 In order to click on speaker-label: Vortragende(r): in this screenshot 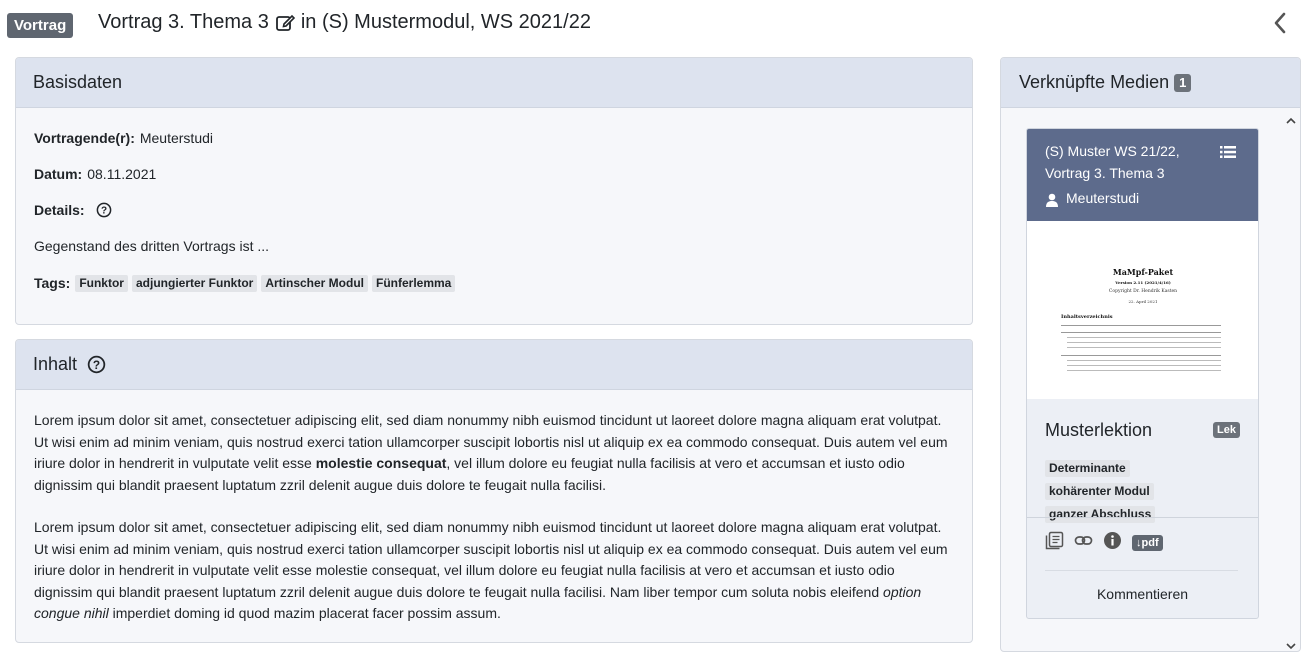, I will do `click(84, 138)`.